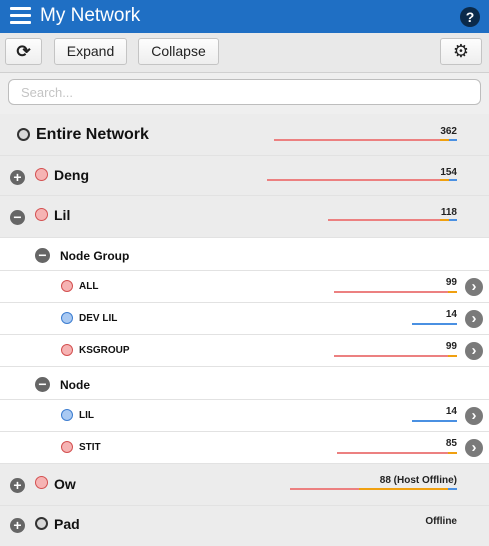 This screenshot has width=489, height=546. Describe the element at coordinates (178, 51) in the screenshot. I see `collapse-button: Collapse` at that location.